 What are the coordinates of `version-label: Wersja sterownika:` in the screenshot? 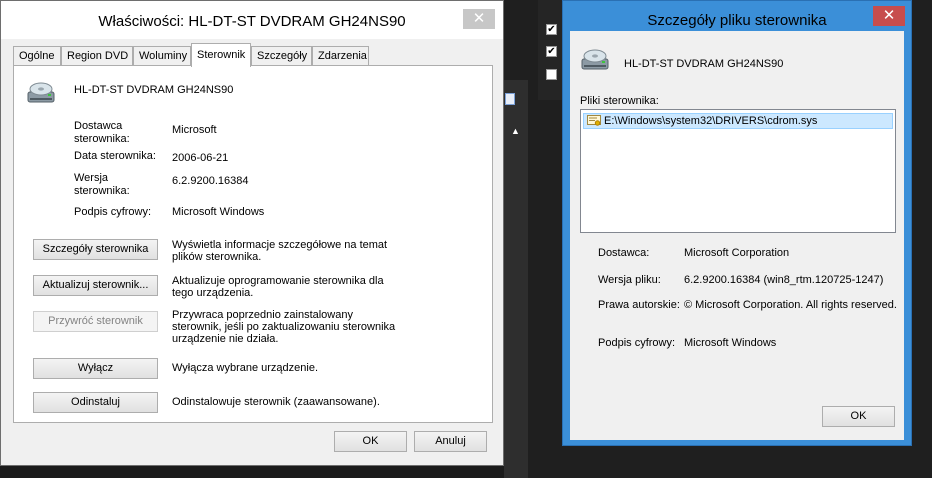 It's located at (102, 184).